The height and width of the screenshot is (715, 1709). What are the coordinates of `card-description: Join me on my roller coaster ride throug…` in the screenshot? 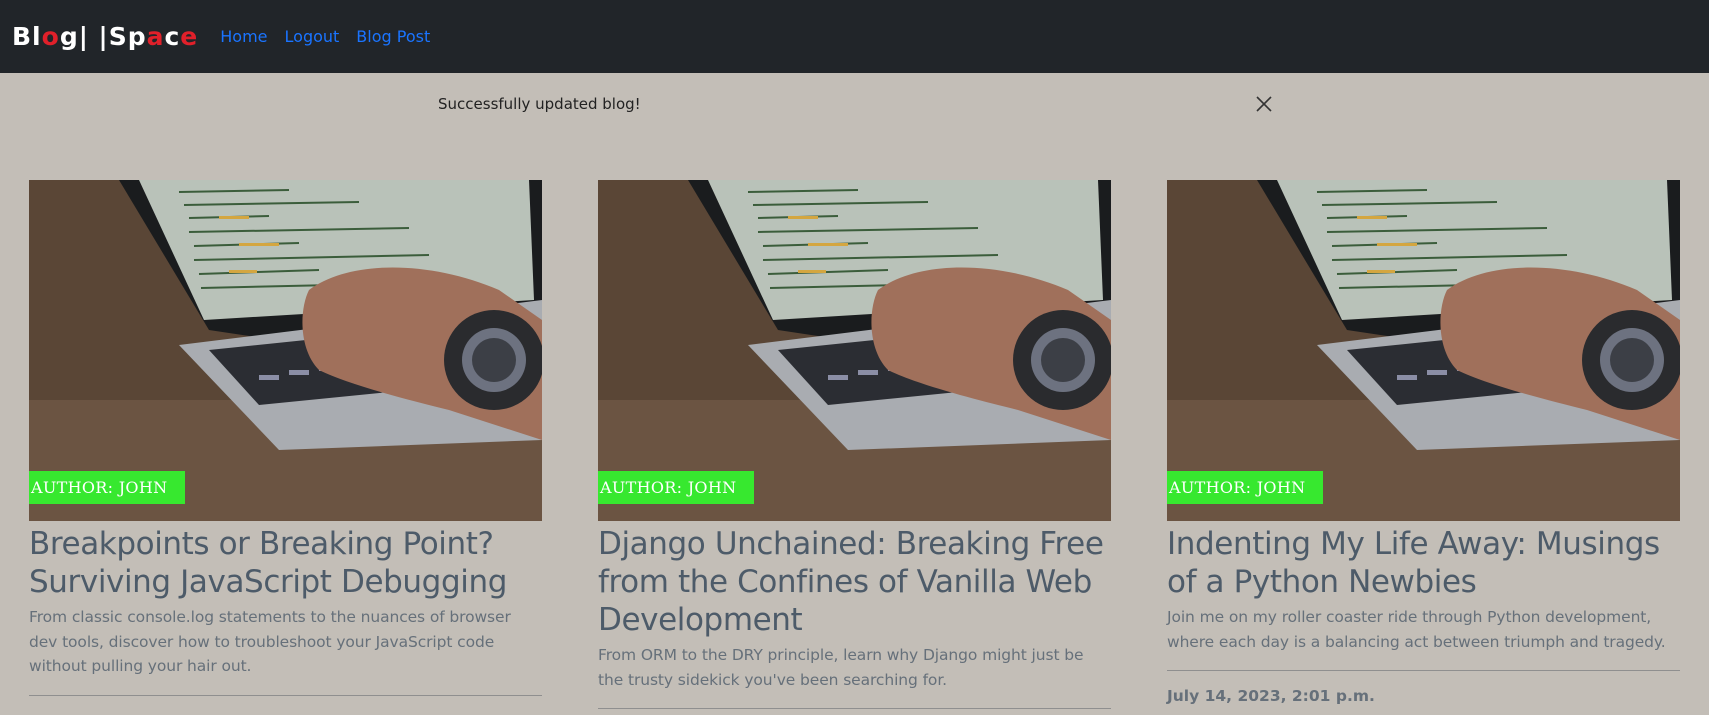 It's located at (1416, 629).